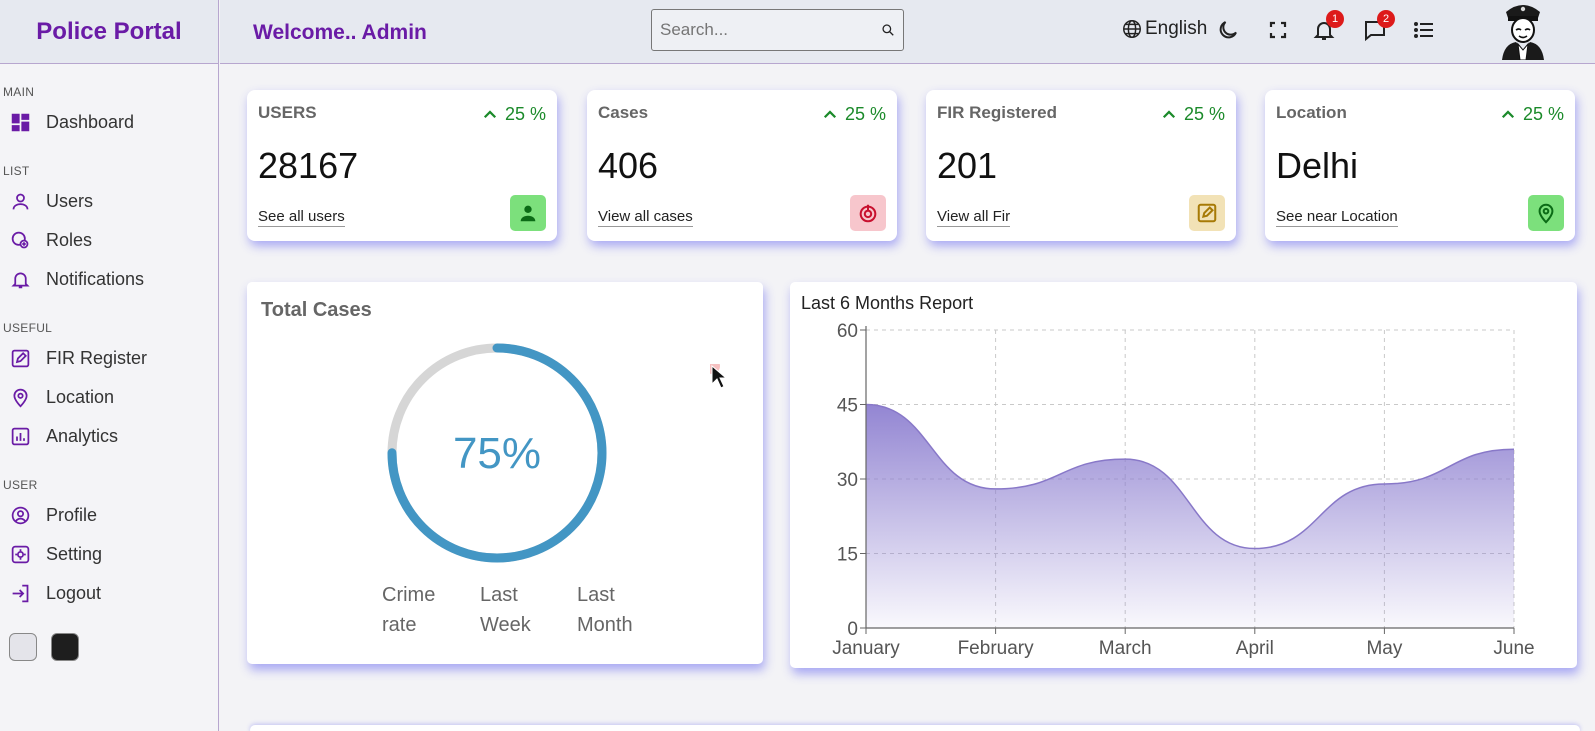  I want to click on card-value: 406, so click(628, 165).